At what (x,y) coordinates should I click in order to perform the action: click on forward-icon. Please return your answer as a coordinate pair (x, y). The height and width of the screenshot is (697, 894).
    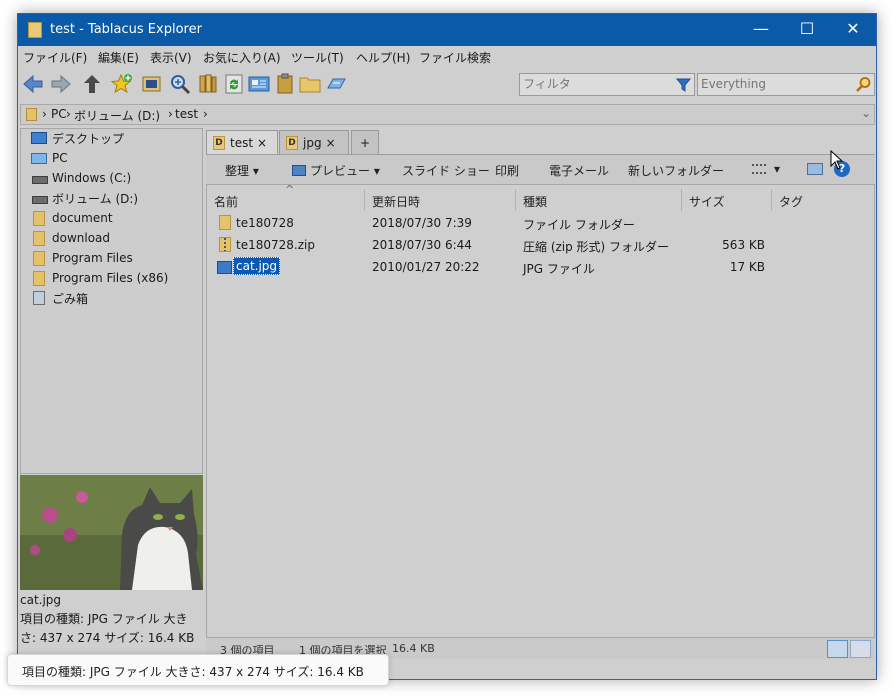
    Looking at the image, I should click on (61, 84).